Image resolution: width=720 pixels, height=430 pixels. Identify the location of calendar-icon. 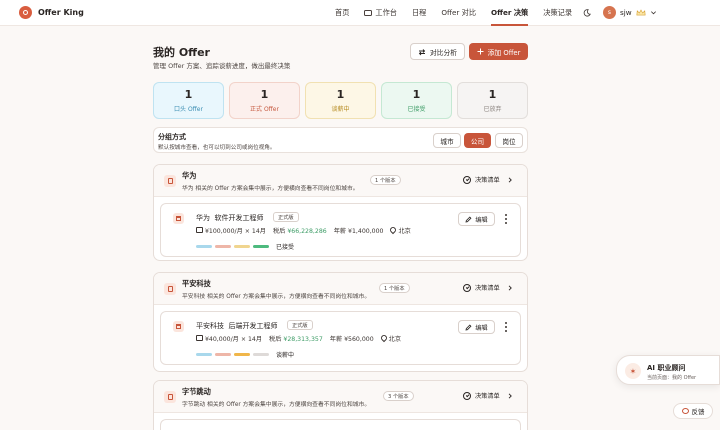
(199, 230).